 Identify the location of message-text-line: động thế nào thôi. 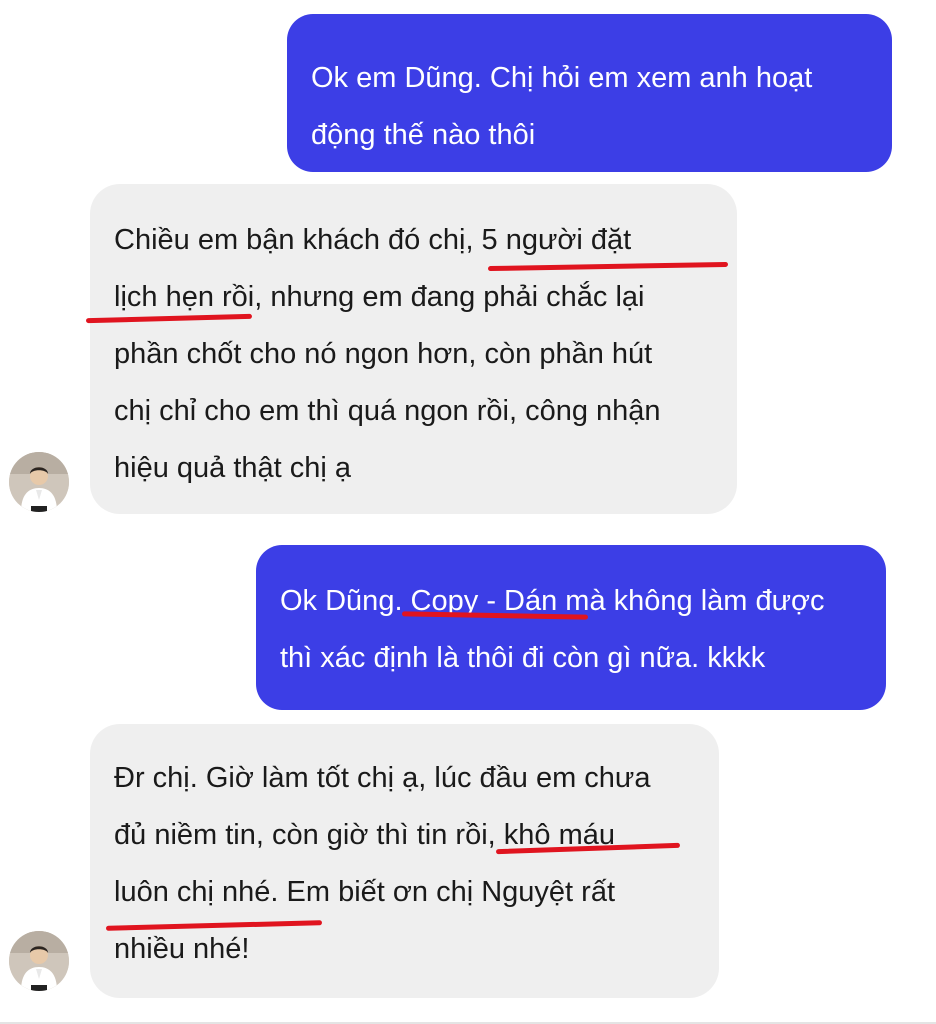
(423, 135).